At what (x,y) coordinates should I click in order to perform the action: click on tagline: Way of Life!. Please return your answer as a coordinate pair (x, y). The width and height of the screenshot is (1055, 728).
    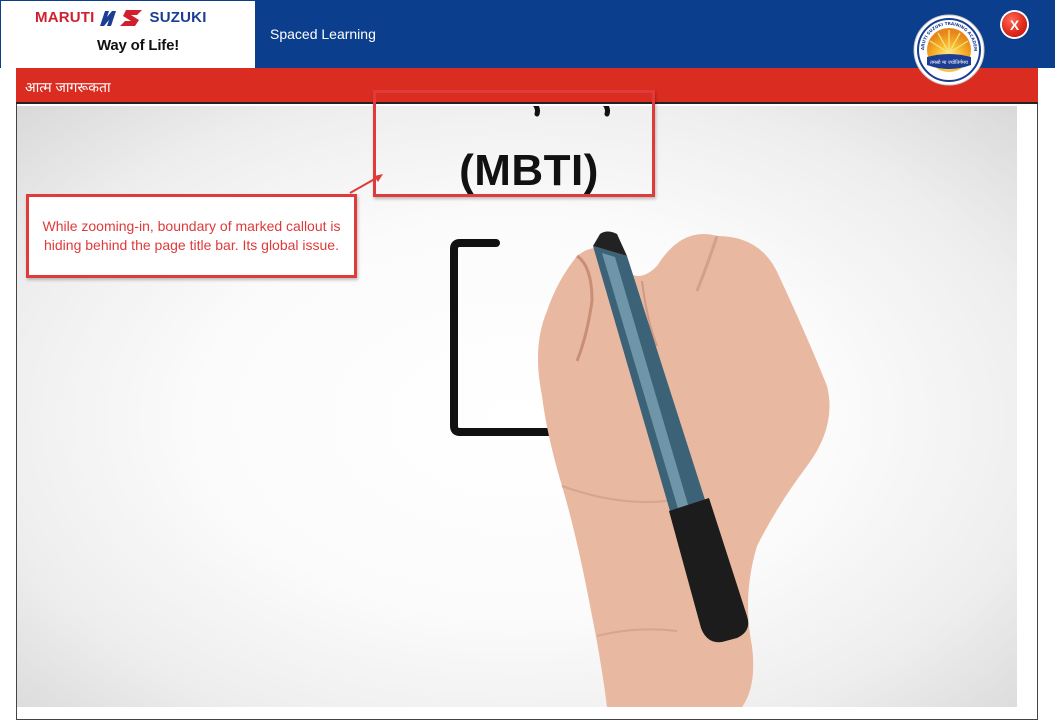
    Looking at the image, I should click on (138, 45).